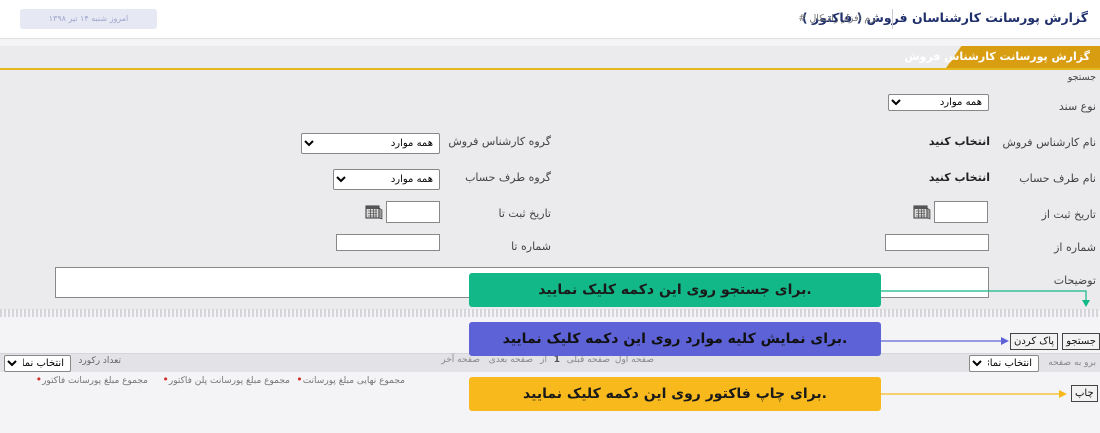  I want to click on party-group-select: همه موارد, so click(386, 179).